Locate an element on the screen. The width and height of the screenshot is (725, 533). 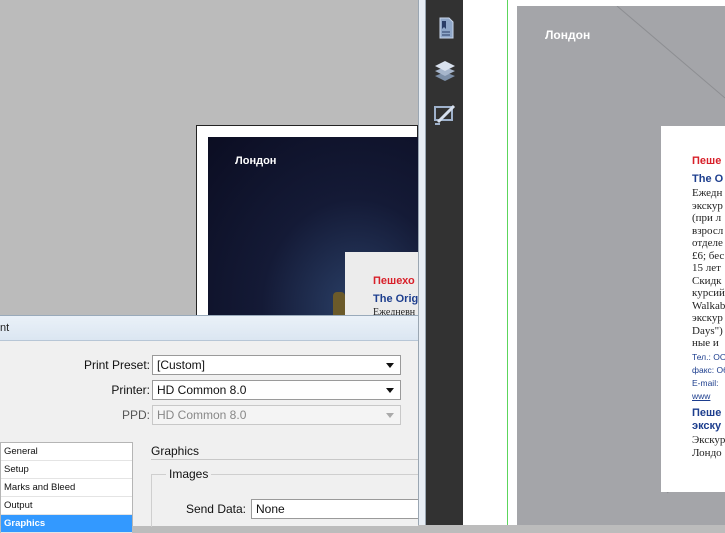
thumbnail-image: Лондон Пешехо The Orig Ежедневн is located at coordinates (313, 231).